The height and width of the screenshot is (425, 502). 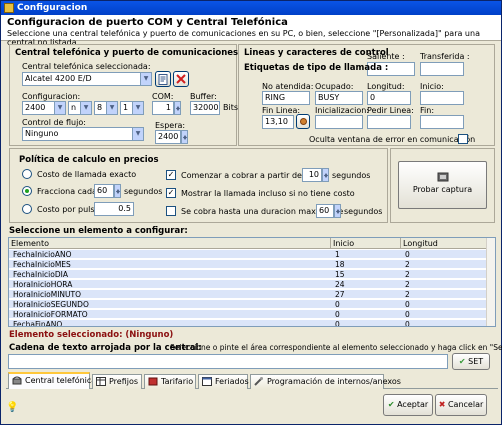 What do you see at coordinates (117, 381) in the screenshot?
I see `tab-prefijos: Prefijos` at bounding box center [117, 381].